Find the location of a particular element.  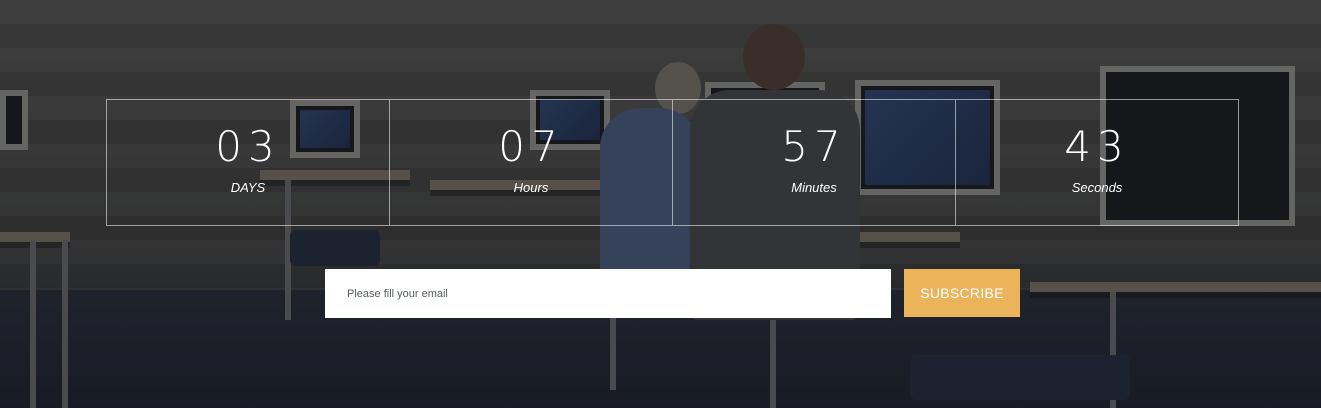

countdown-days: 03 DAYS is located at coordinates (248, 162).